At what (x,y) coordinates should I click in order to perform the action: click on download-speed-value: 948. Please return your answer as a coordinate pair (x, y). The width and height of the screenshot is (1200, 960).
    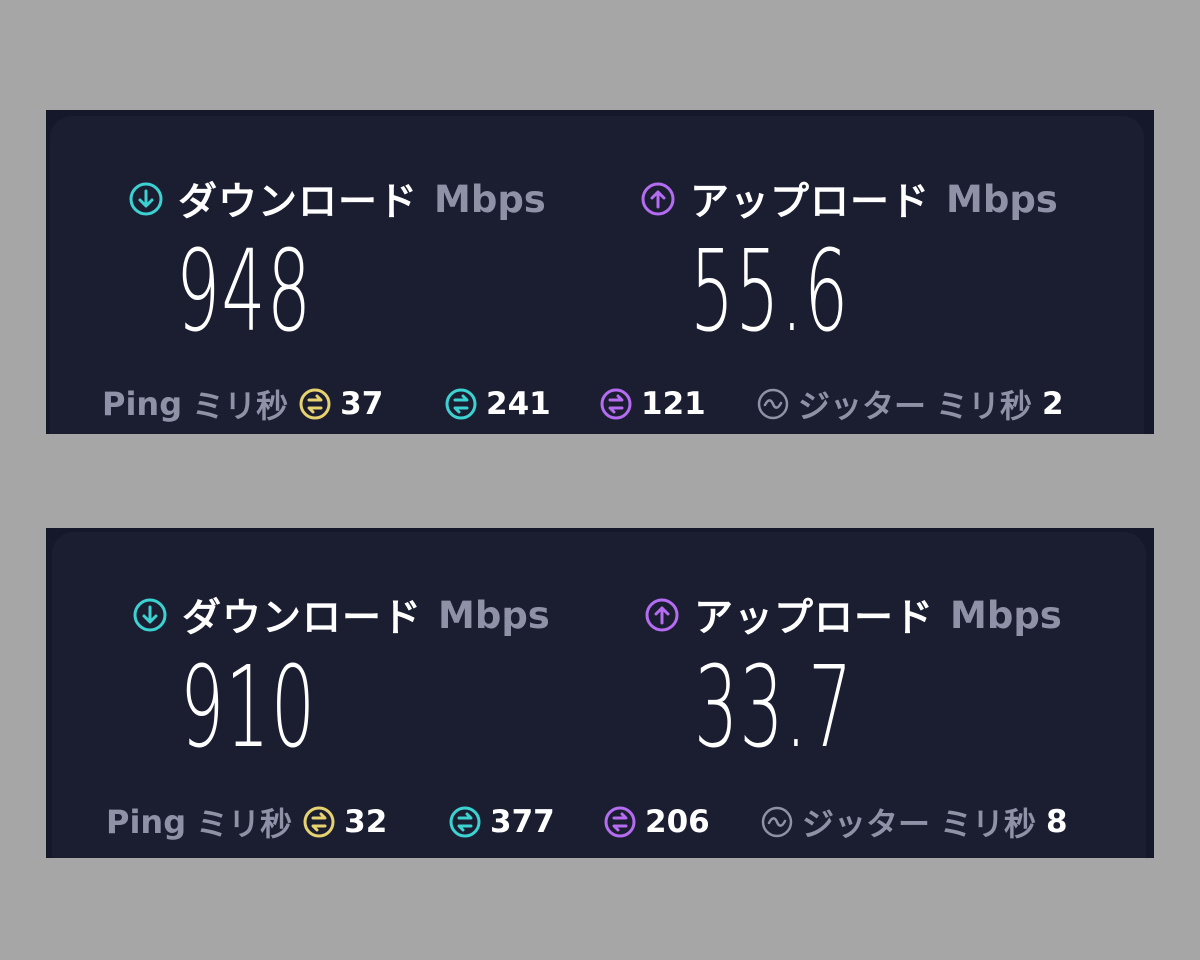
    Looking at the image, I should click on (244, 292).